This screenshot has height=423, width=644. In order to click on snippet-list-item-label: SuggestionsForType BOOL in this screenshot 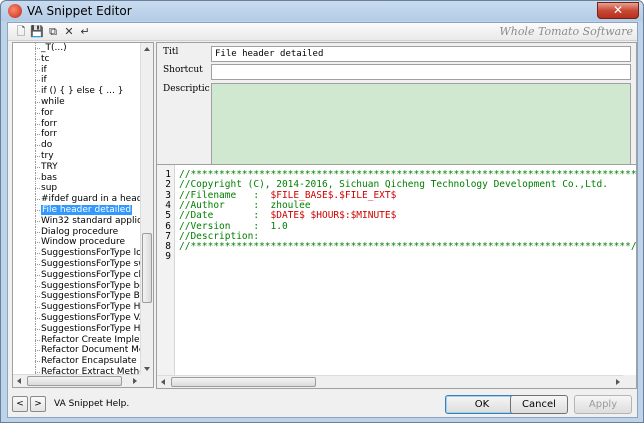, I will do `click(91, 296)`.